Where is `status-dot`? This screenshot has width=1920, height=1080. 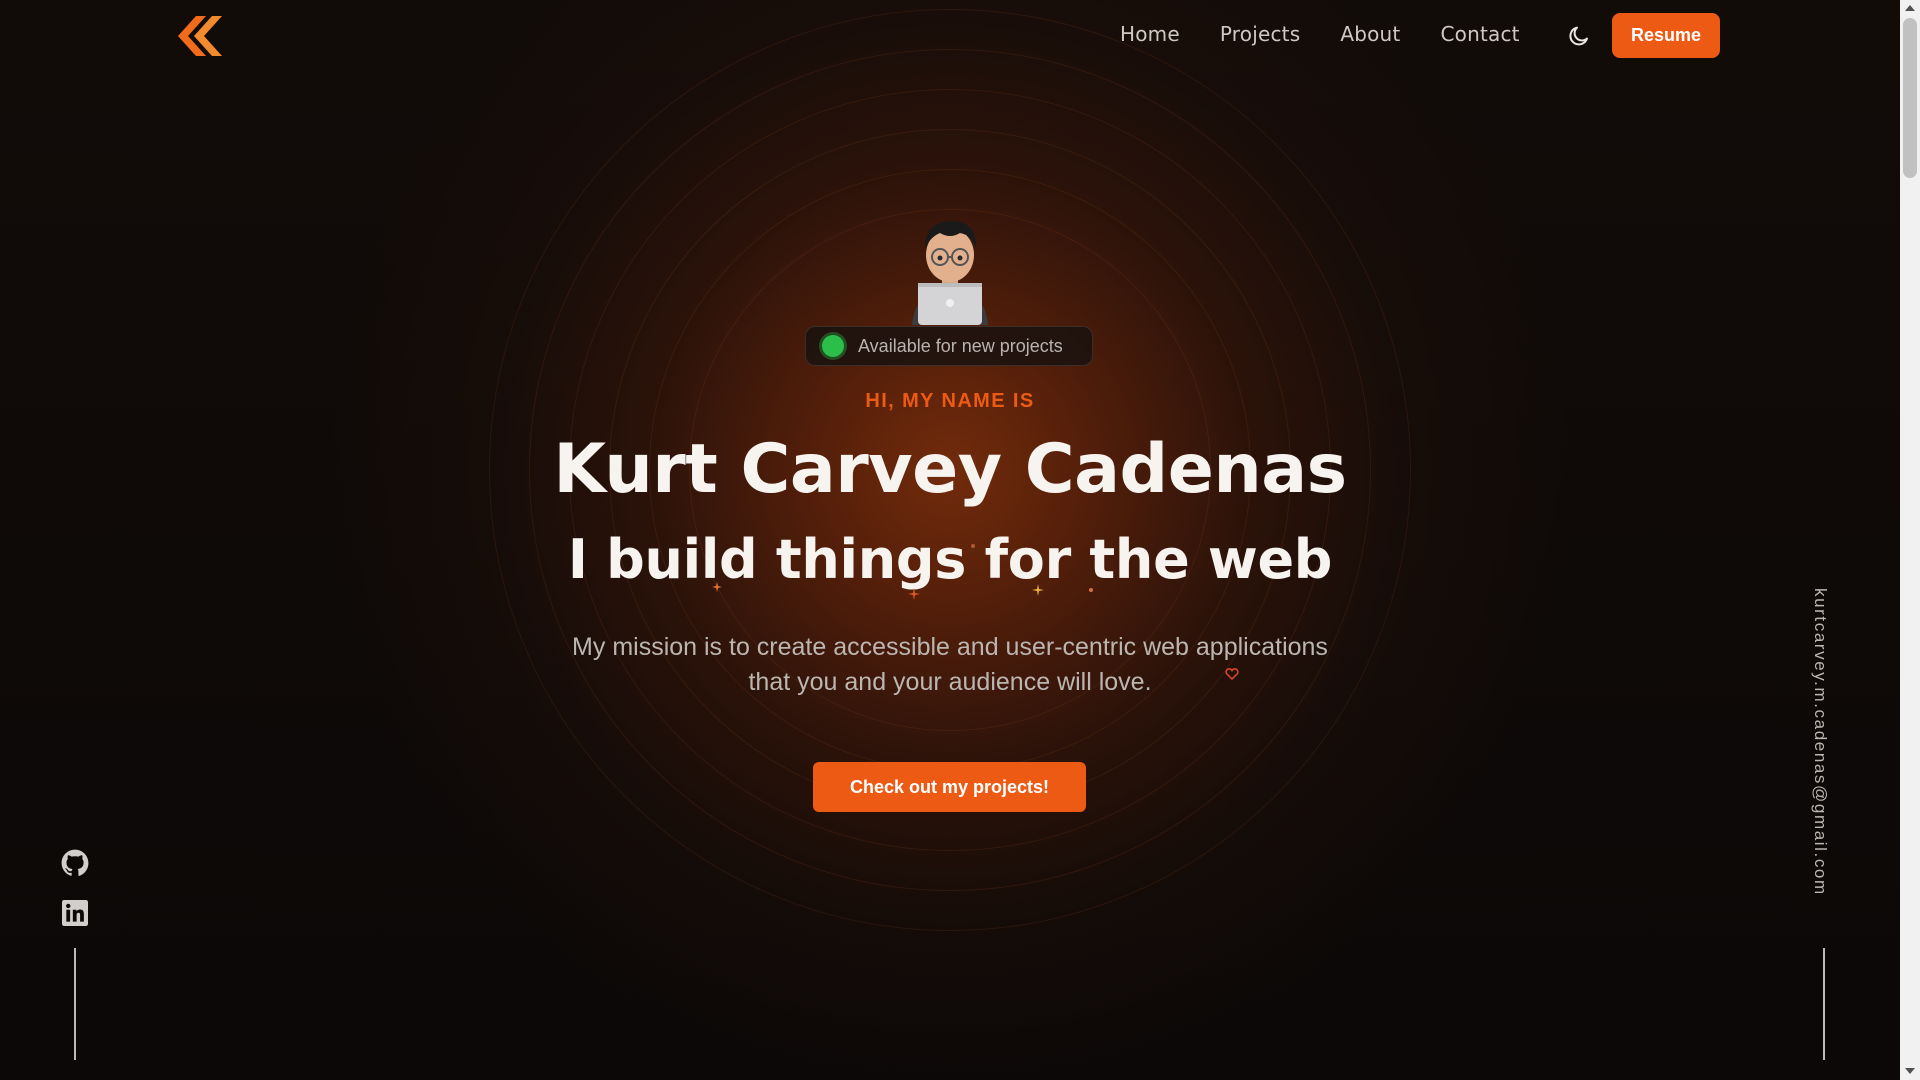
status-dot is located at coordinates (833, 346).